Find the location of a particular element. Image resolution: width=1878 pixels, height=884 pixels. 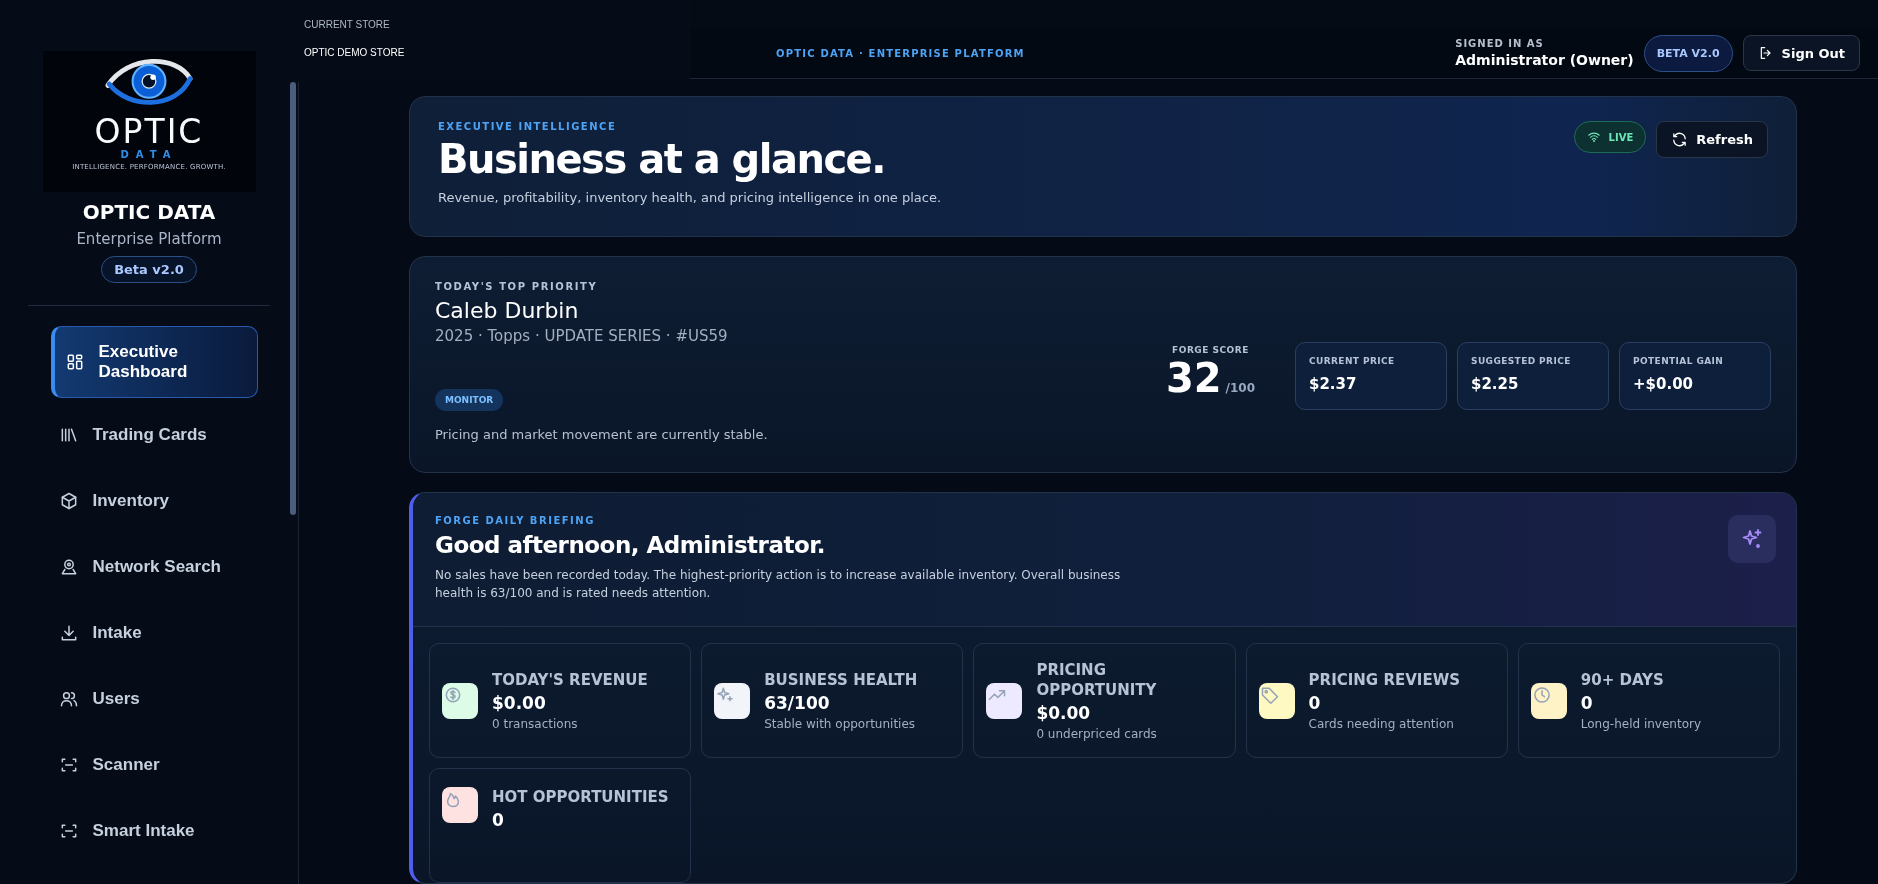

section-eyebrow: TODAY'S TOP PRIORITY is located at coordinates (517, 286).